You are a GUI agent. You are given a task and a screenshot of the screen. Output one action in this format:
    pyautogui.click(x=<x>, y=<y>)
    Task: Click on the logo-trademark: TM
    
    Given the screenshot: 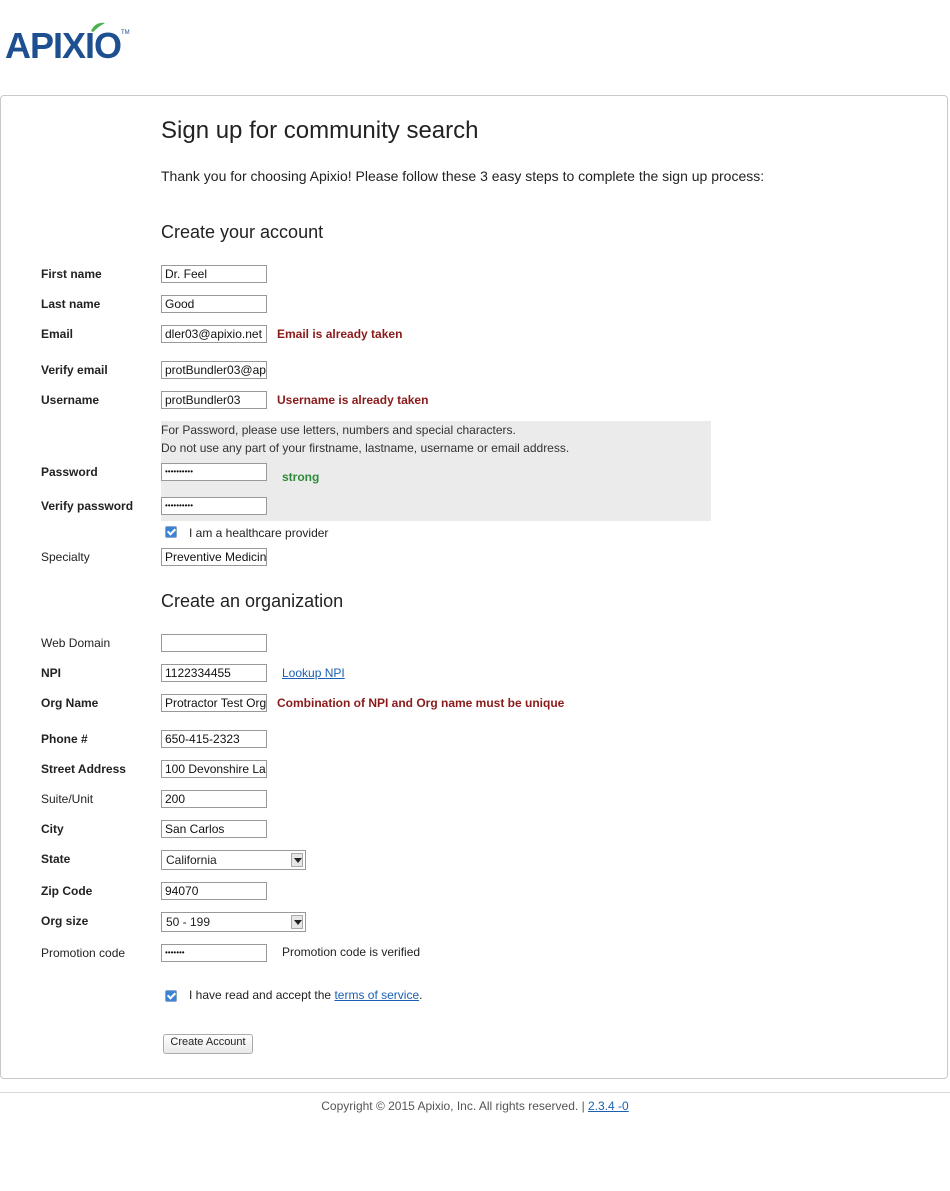 What is the action you would take?
    pyautogui.click(x=125, y=33)
    